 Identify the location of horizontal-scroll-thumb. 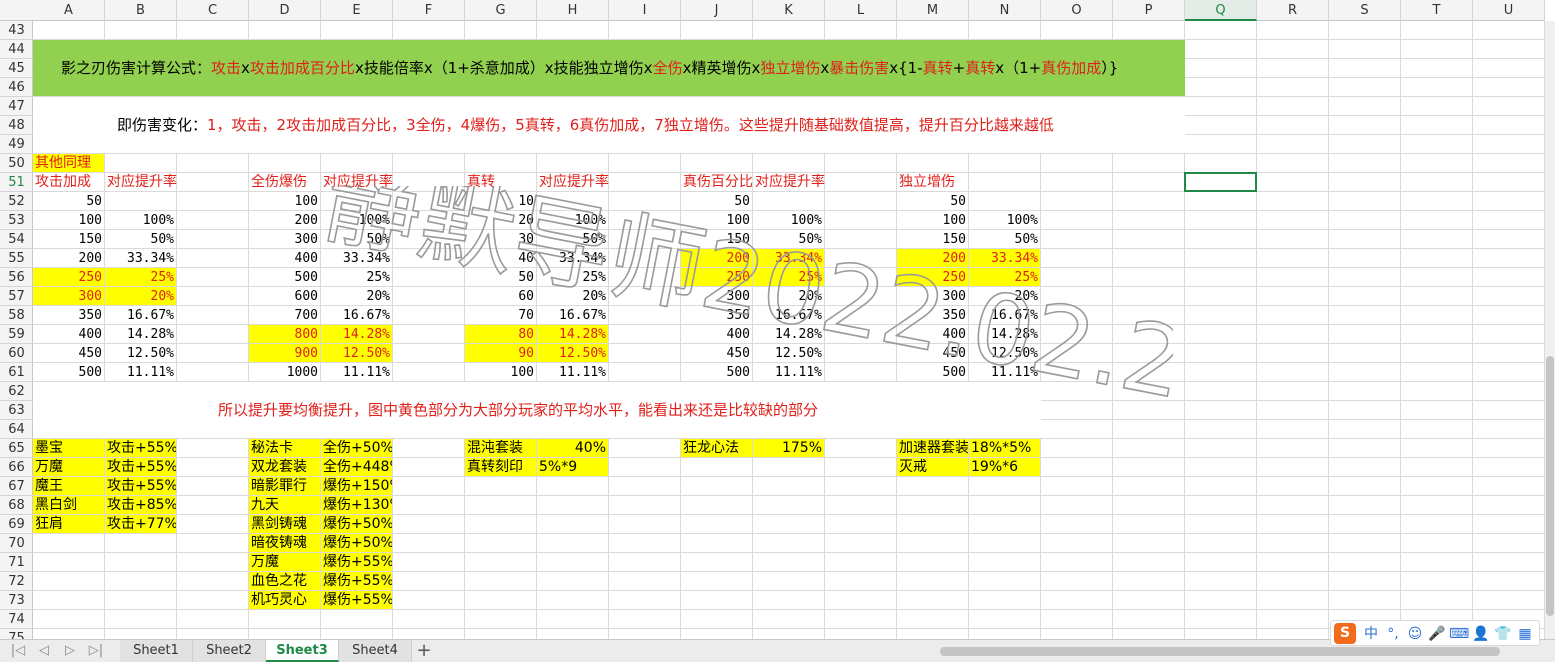
(1220, 651).